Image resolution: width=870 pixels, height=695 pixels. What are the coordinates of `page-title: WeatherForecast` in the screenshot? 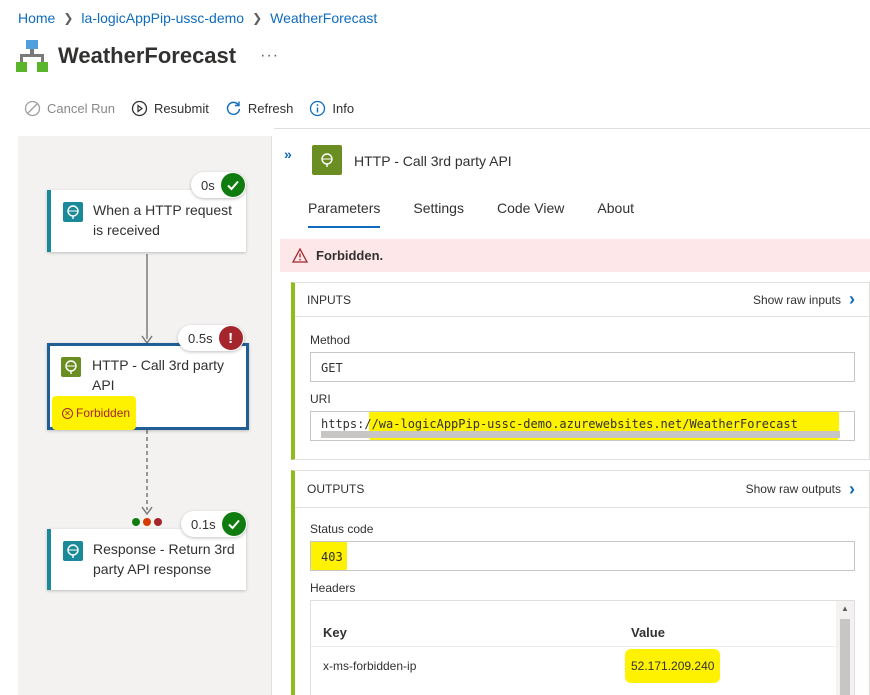 It's located at (147, 55).